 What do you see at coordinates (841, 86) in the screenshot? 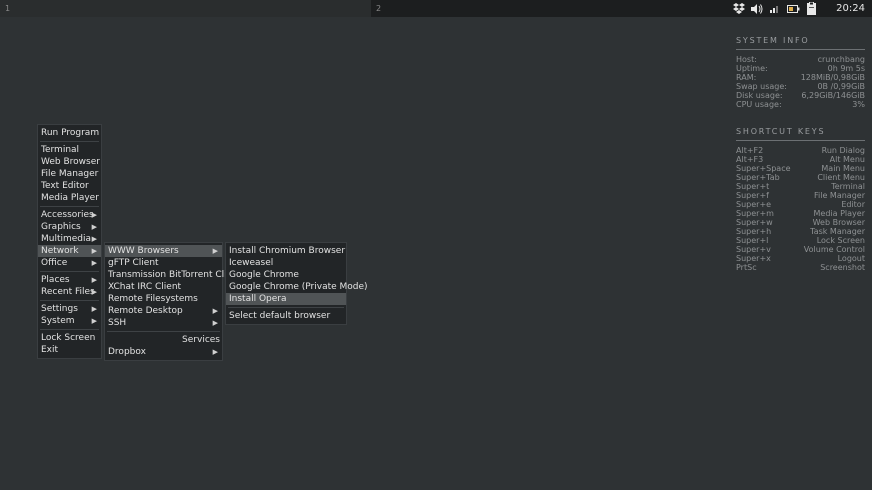
I see `system-info-row-value: 0B /0,99GiB` at bounding box center [841, 86].